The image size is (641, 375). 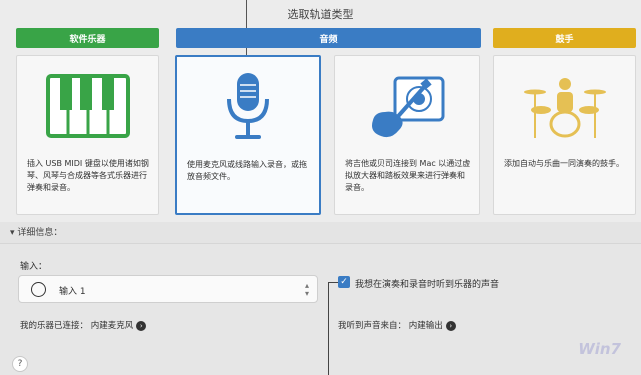 What do you see at coordinates (87, 106) in the screenshot?
I see `piano-keyboard-icon` at bounding box center [87, 106].